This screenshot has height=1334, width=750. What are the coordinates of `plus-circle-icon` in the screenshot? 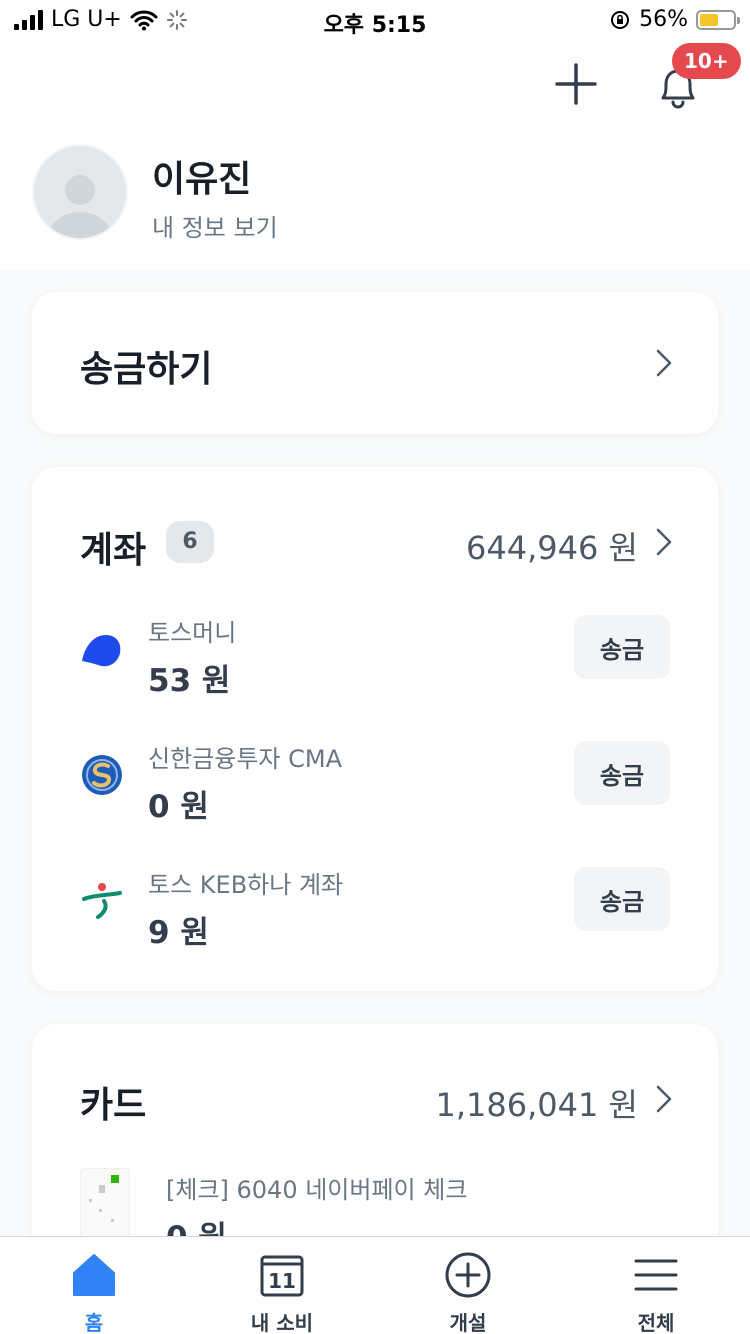 It's located at (468, 1275).